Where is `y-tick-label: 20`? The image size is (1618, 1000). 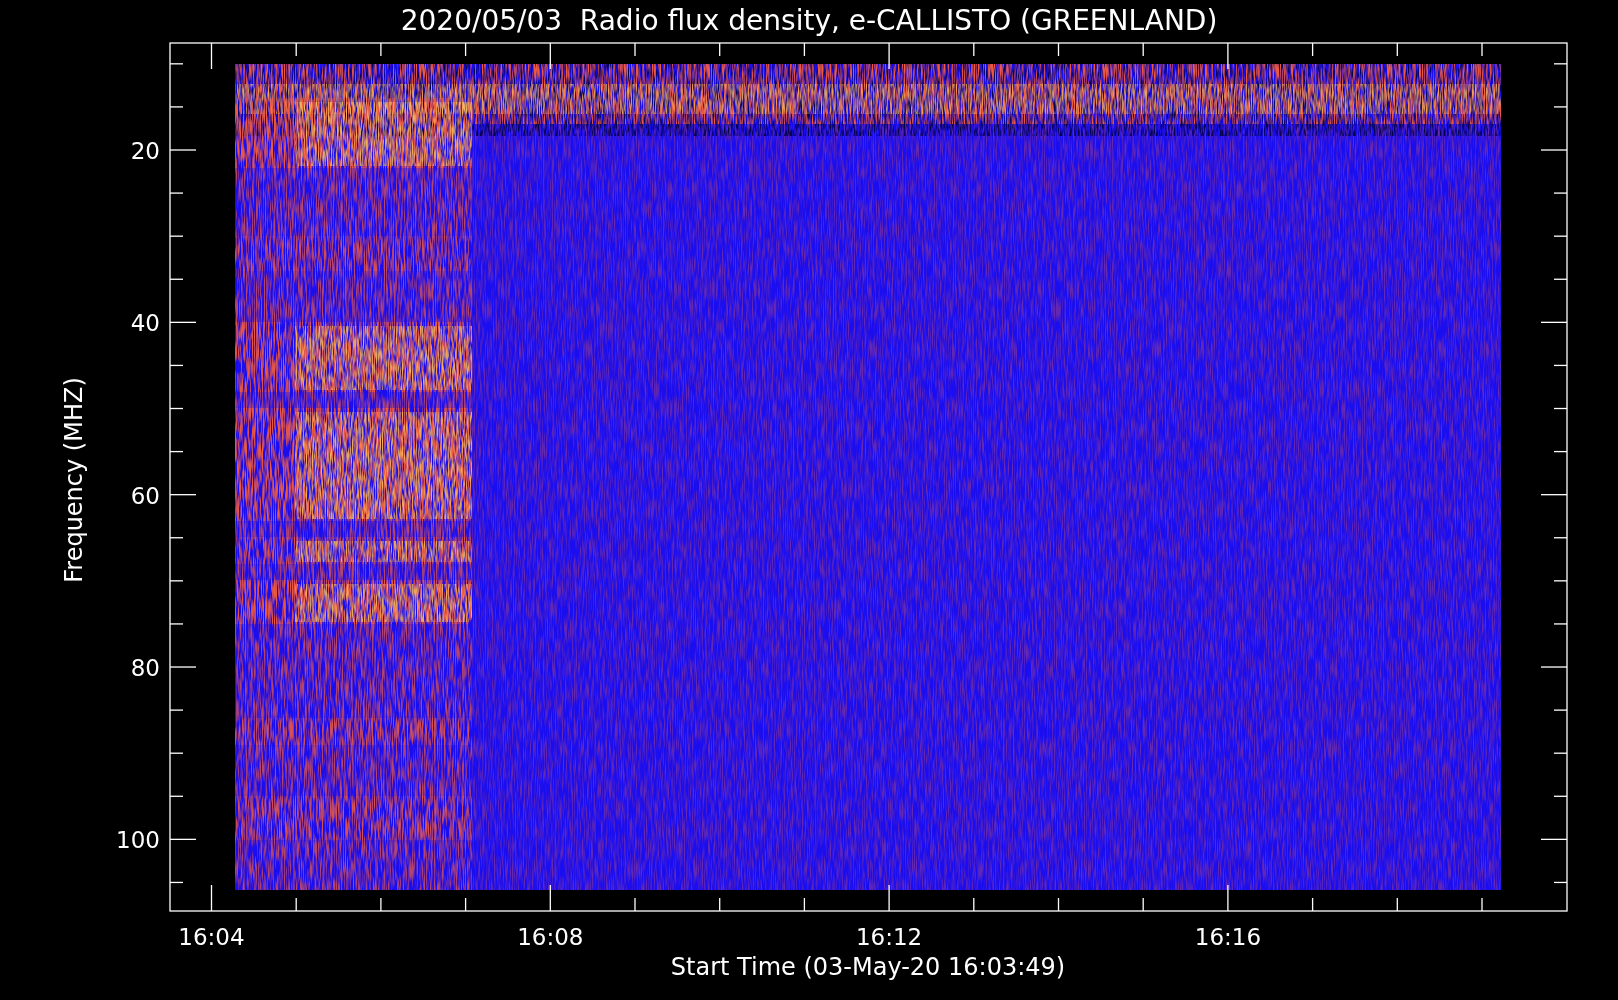
y-tick-label: 20 is located at coordinates (145, 151).